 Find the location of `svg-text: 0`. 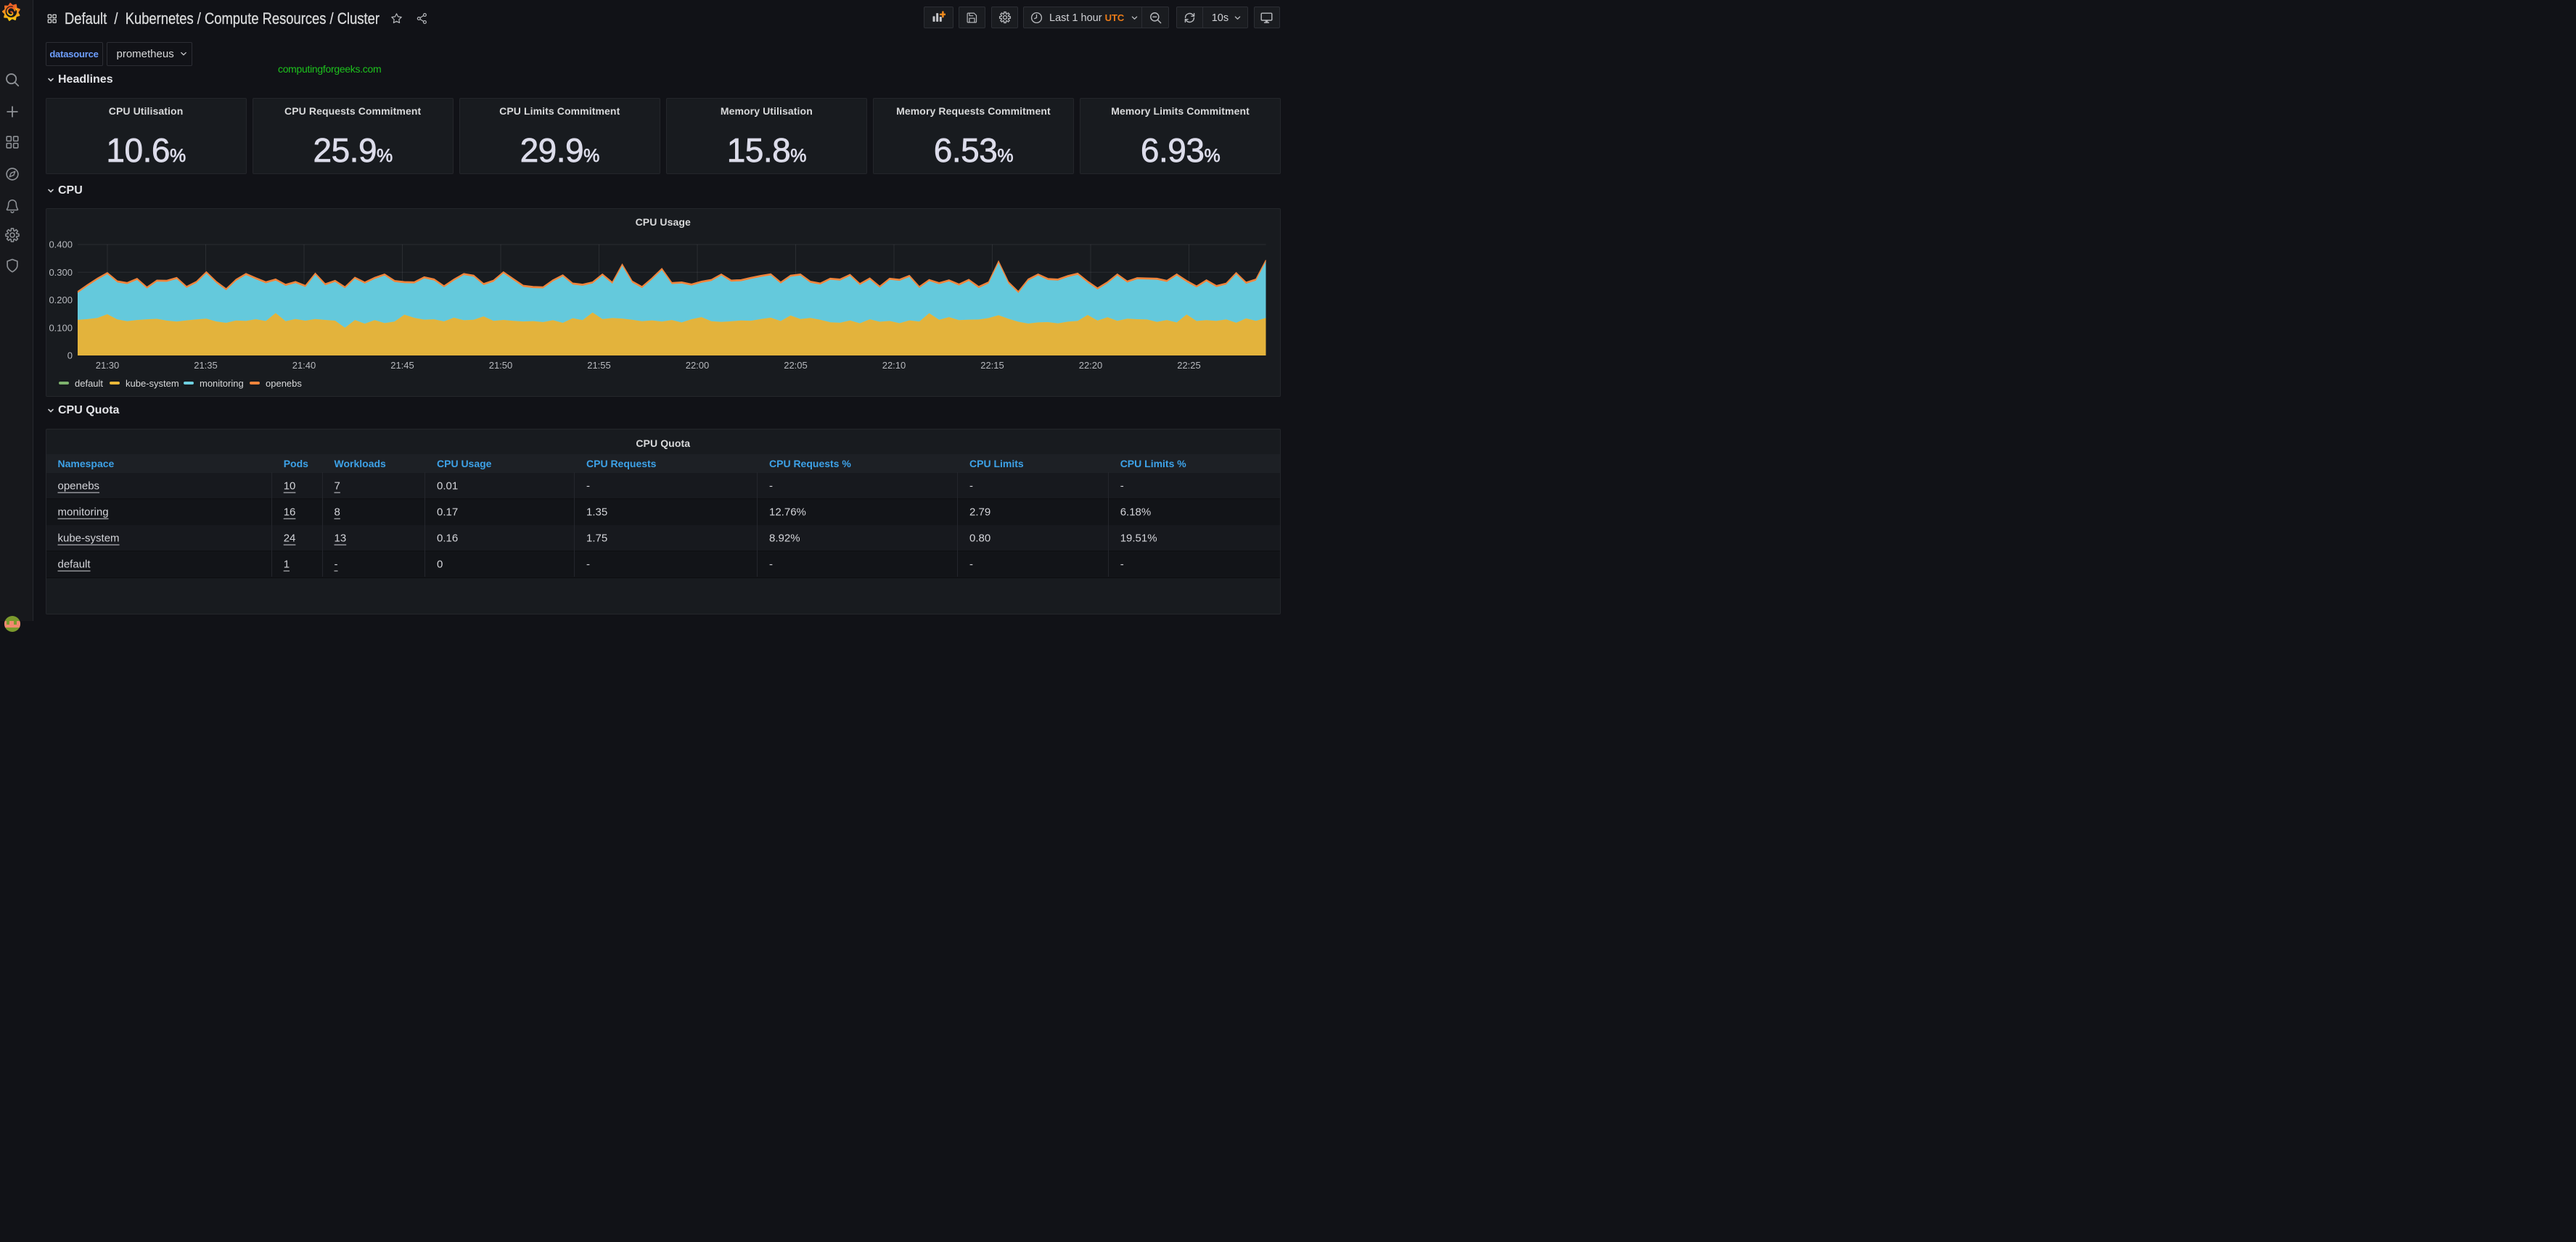

svg-text: 0 is located at coordinates (70, 355).